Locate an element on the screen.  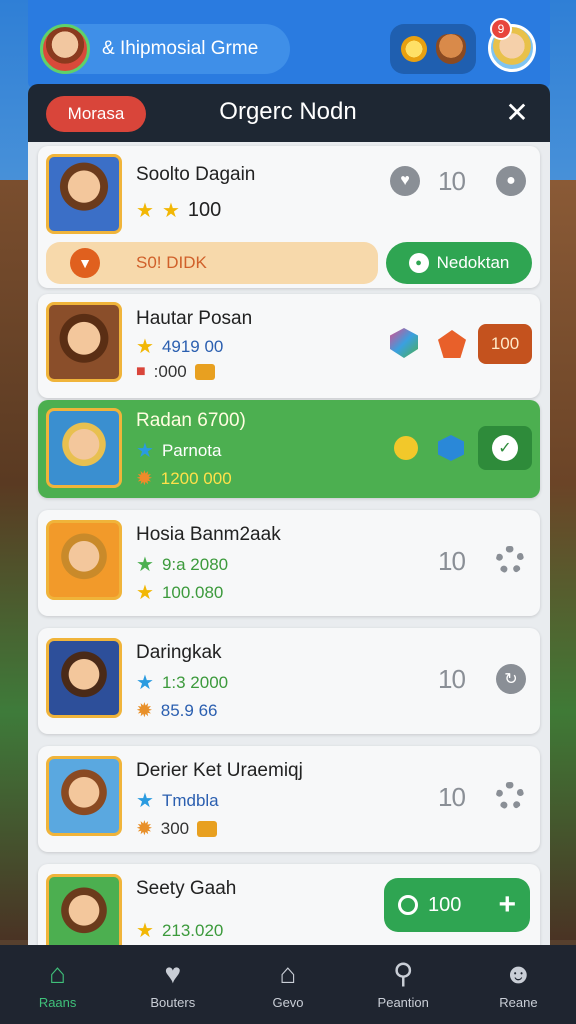
character-stat: ★ Tmdbla is located at coordinates (177, 801).